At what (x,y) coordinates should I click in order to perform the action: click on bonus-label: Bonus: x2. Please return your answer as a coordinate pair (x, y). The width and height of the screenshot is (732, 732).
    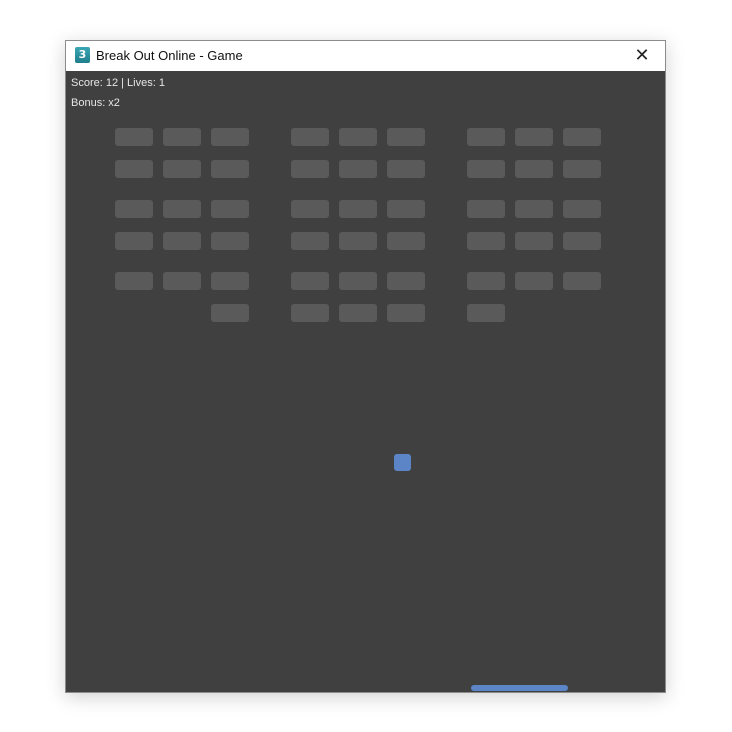
    Looking at the image, I should click on (95, 103).